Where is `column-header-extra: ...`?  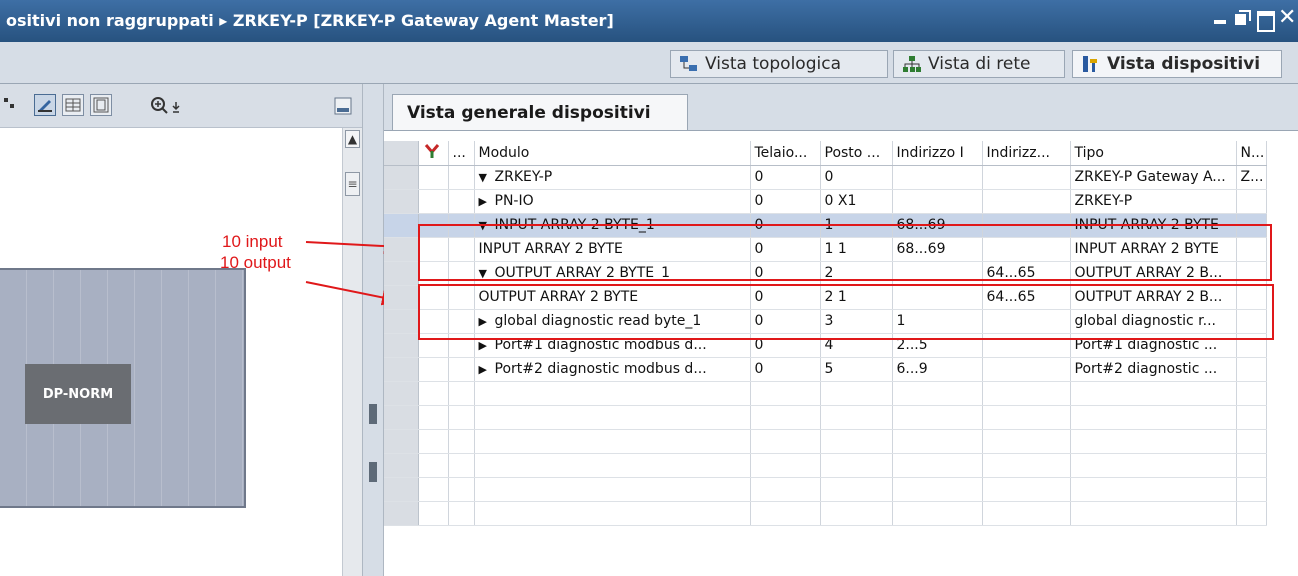 column-header-extra: ... is located at coordinates (461, 153).